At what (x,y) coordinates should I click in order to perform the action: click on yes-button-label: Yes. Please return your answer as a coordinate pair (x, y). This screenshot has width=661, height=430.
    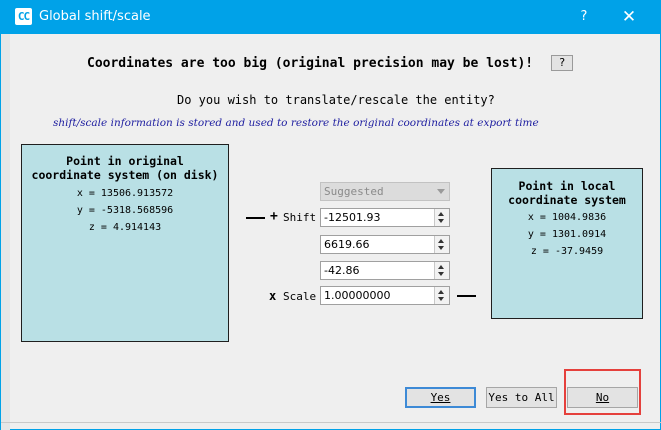
    Looking at the image, I should click on (440, 397).